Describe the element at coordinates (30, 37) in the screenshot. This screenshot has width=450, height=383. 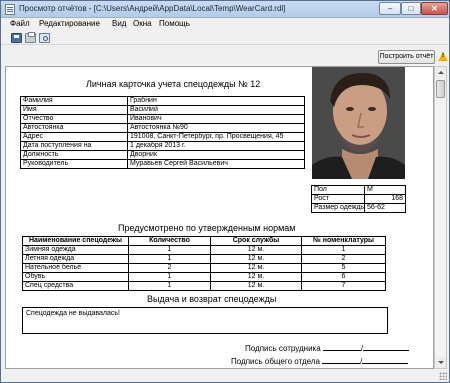
I see `print-icon` at that location.